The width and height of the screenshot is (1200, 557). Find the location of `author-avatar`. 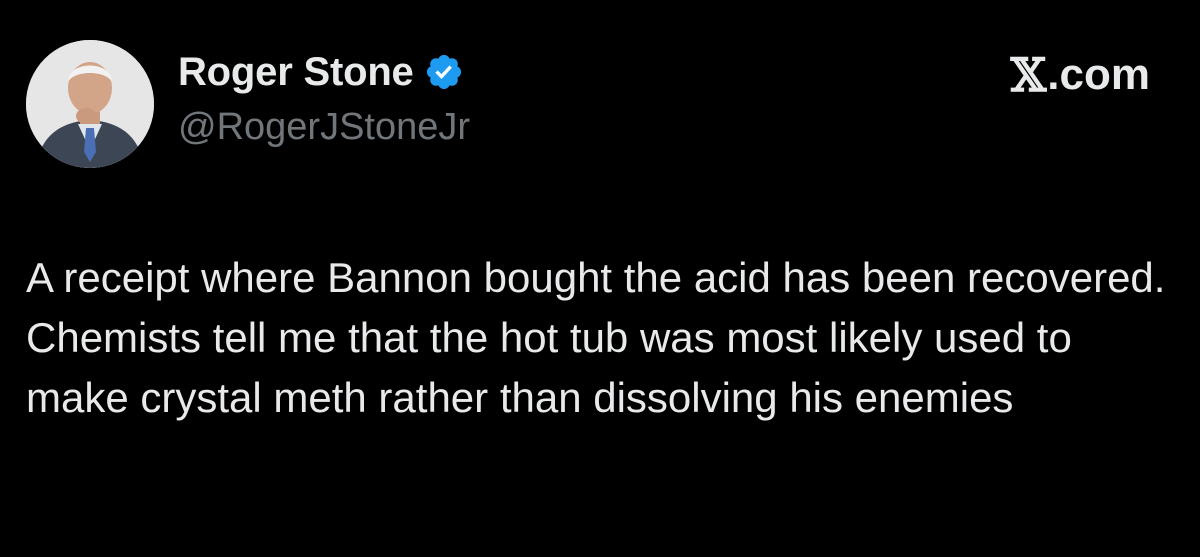

author-avatar is located at coordinates (90, 104).